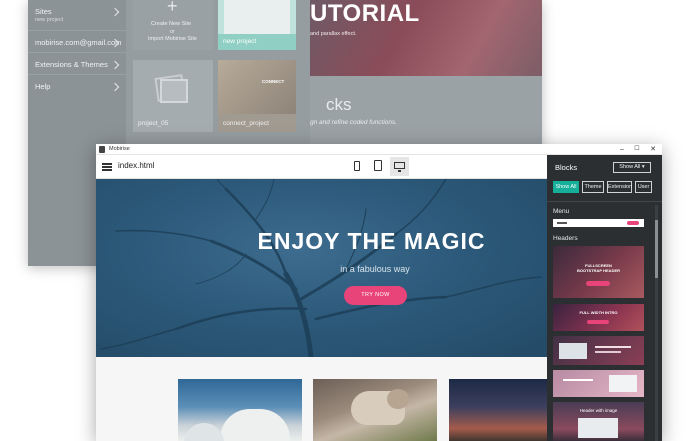 Image resolution: width=690 pixels, height=441 pixels. Describe the element at coordinates (136, 165) in the screenshot. I see `page-file-name: index.html` at that location.